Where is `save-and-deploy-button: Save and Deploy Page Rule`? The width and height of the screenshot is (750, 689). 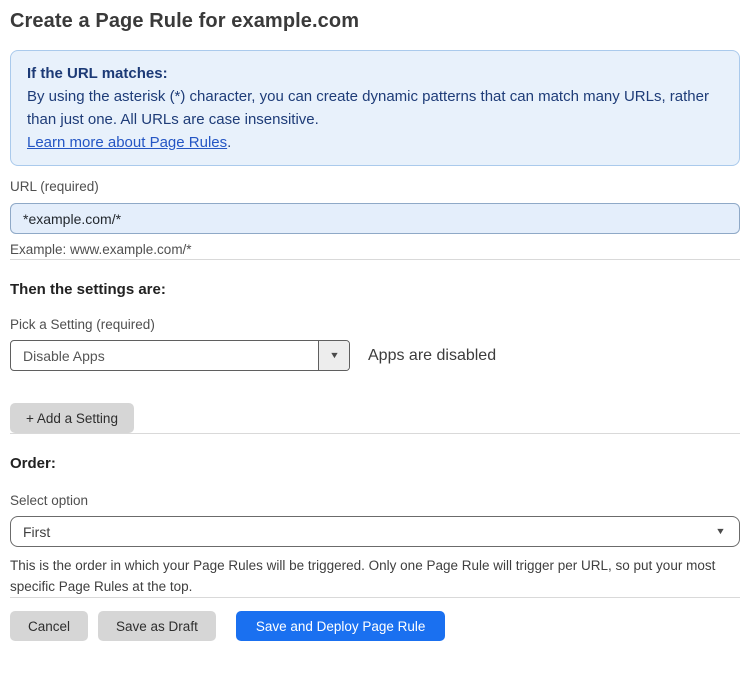
save-and-deploy-button: Save and Deploy Page Rule is located at coordinates (340, 626).